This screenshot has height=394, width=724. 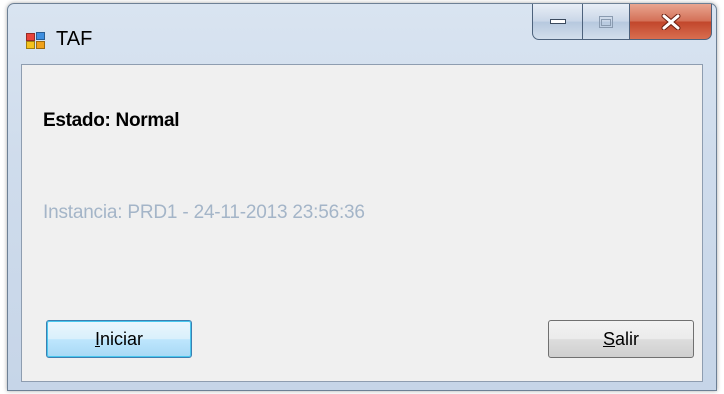 I want to click on close-button, so click(x=671, y=22).